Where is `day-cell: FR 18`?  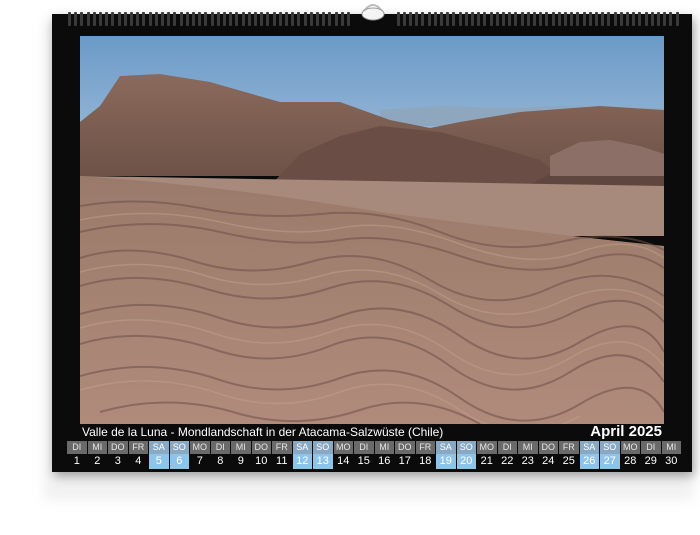
day-cell: FR 18 is located at coordinates (425, 455).